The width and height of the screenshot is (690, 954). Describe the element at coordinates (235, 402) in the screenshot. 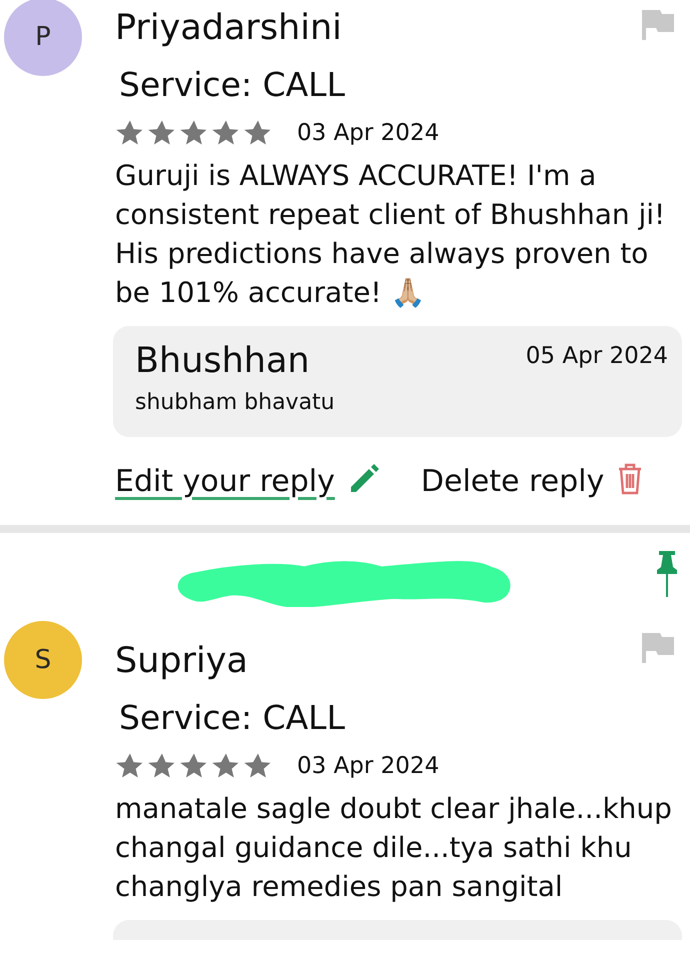

I see `reply-text: shubham bhavatu` at that location.